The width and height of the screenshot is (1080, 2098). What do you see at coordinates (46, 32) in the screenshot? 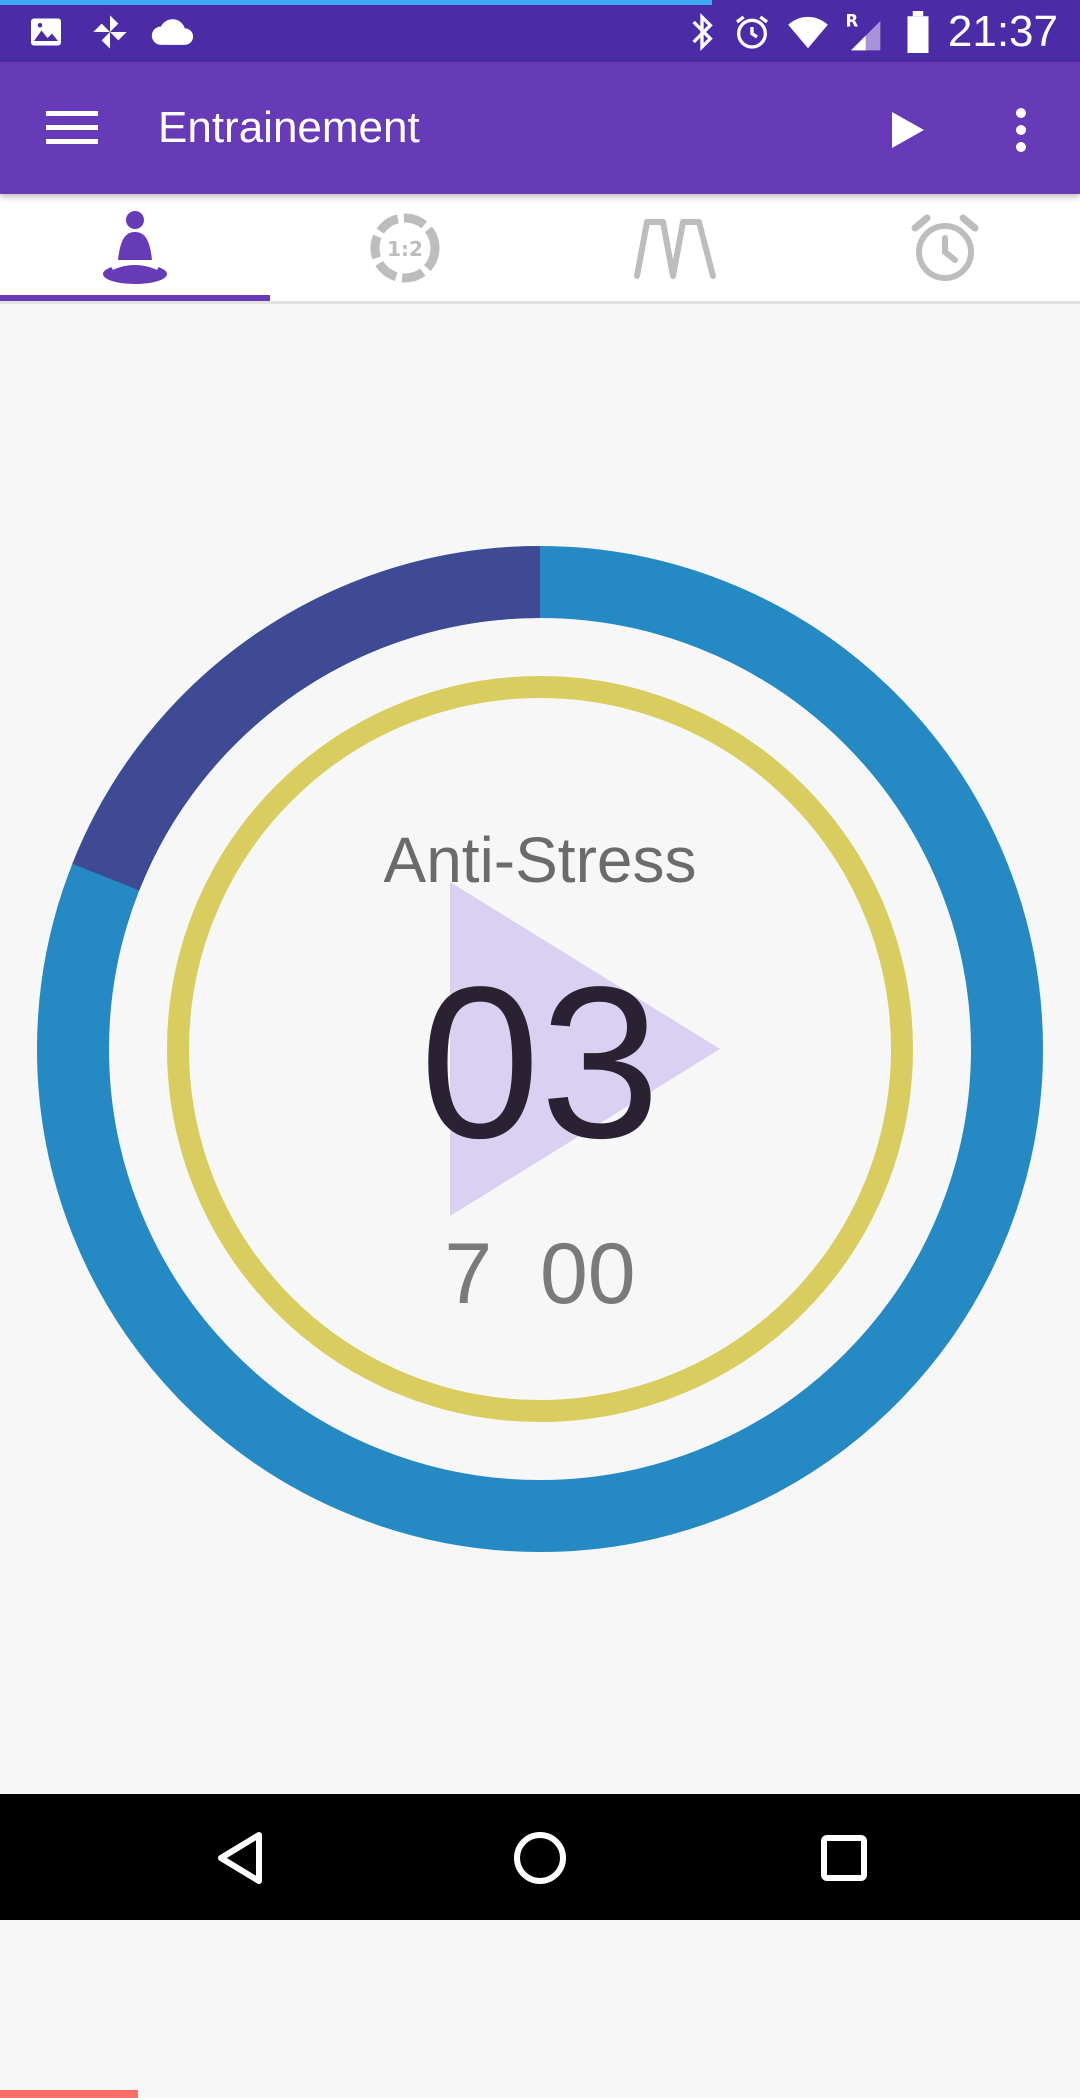
I see `image-icon` at bounding box center [46, 32].